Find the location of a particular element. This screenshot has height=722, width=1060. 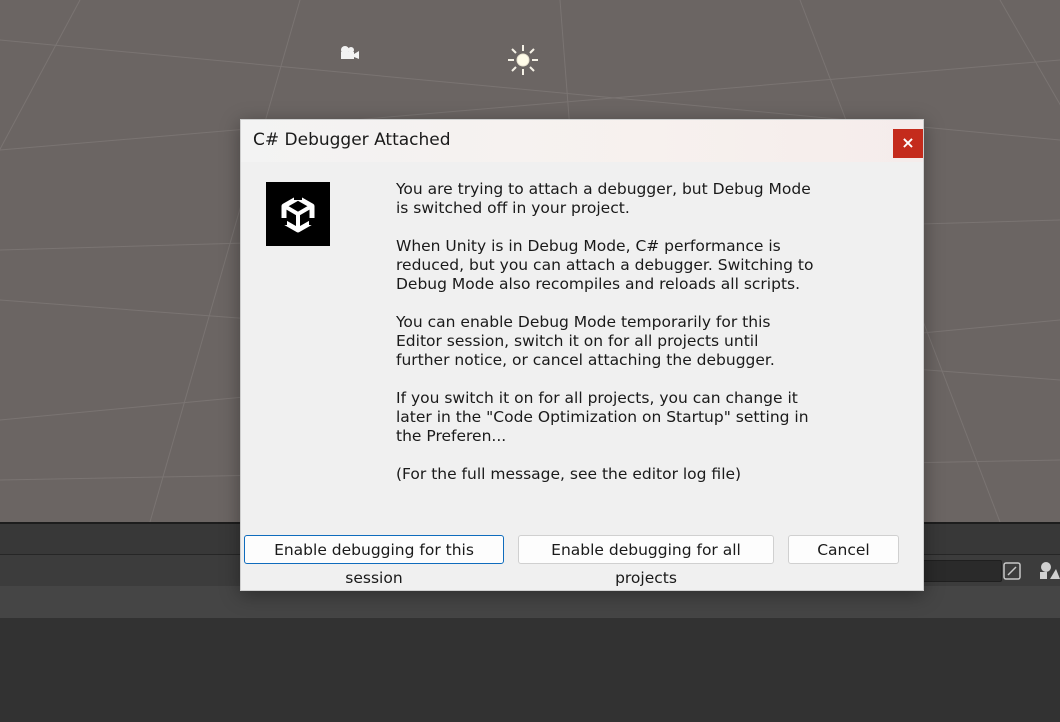

editor-panel is located at coordinates (530, 670).